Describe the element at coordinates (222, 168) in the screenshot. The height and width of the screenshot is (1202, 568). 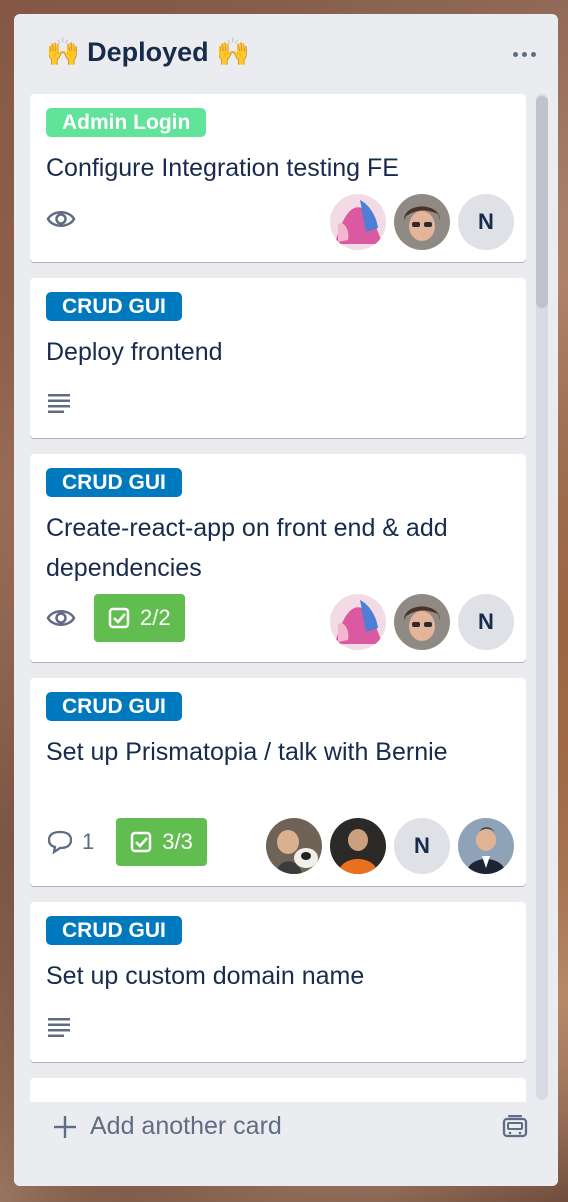
I see `card-title: Configure Integration testing FE` at that location.